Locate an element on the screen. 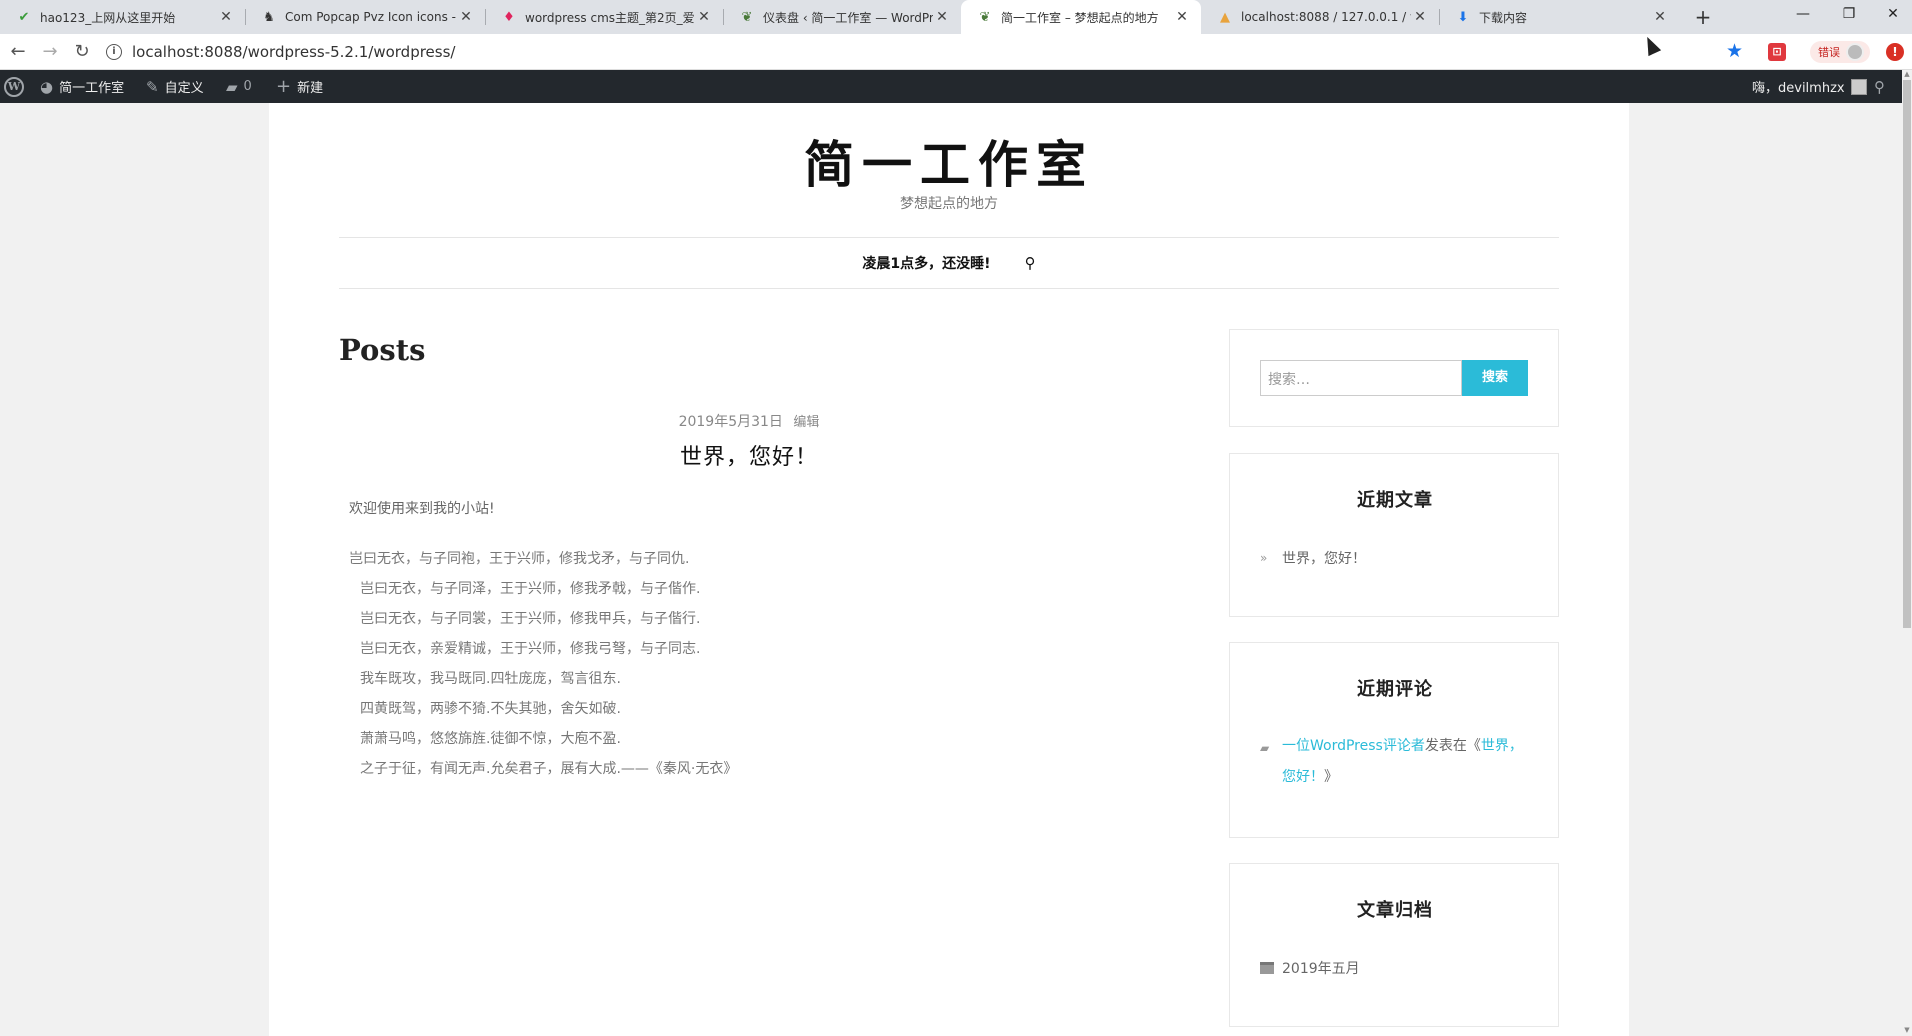 This screenshot has height=1036, width=1912. adblock-icon: ! is located at coordinates (1895, 52).